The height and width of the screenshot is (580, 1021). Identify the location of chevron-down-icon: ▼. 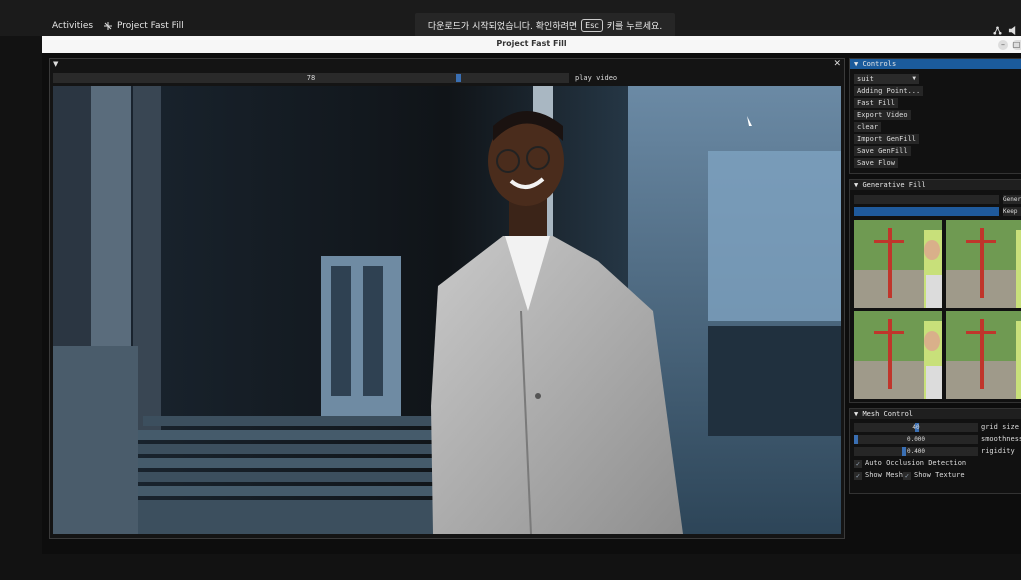
(914, 78).